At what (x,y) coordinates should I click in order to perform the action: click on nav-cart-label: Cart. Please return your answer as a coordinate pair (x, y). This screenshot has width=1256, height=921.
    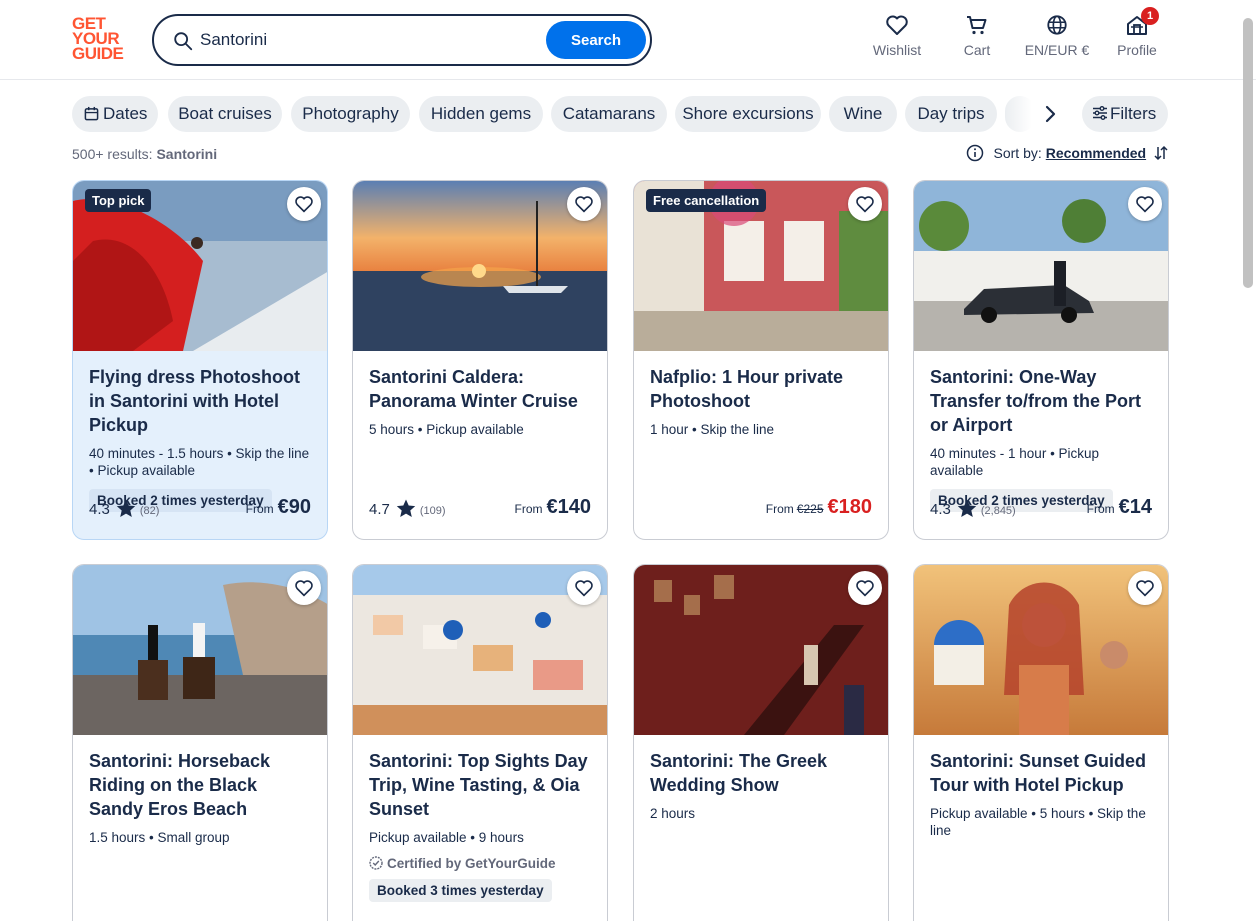
    Looking at the image, I should click on (977, 50).